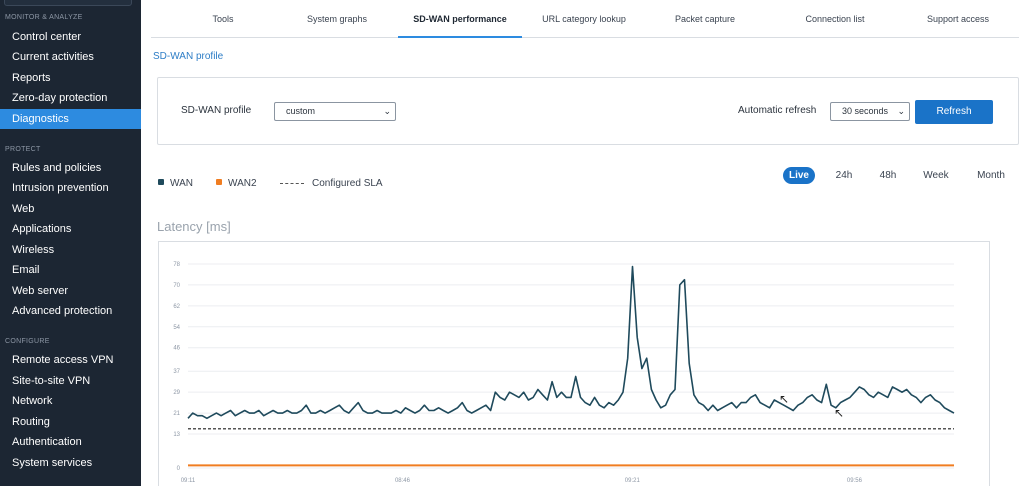 Image resolution: width=1024 pixels, height=486 pixels. What do you see at coordinates (777, 110) in the screenshot?
I see `auto-refresh-label: Automatic refresh` at bounding box center [777, 110].